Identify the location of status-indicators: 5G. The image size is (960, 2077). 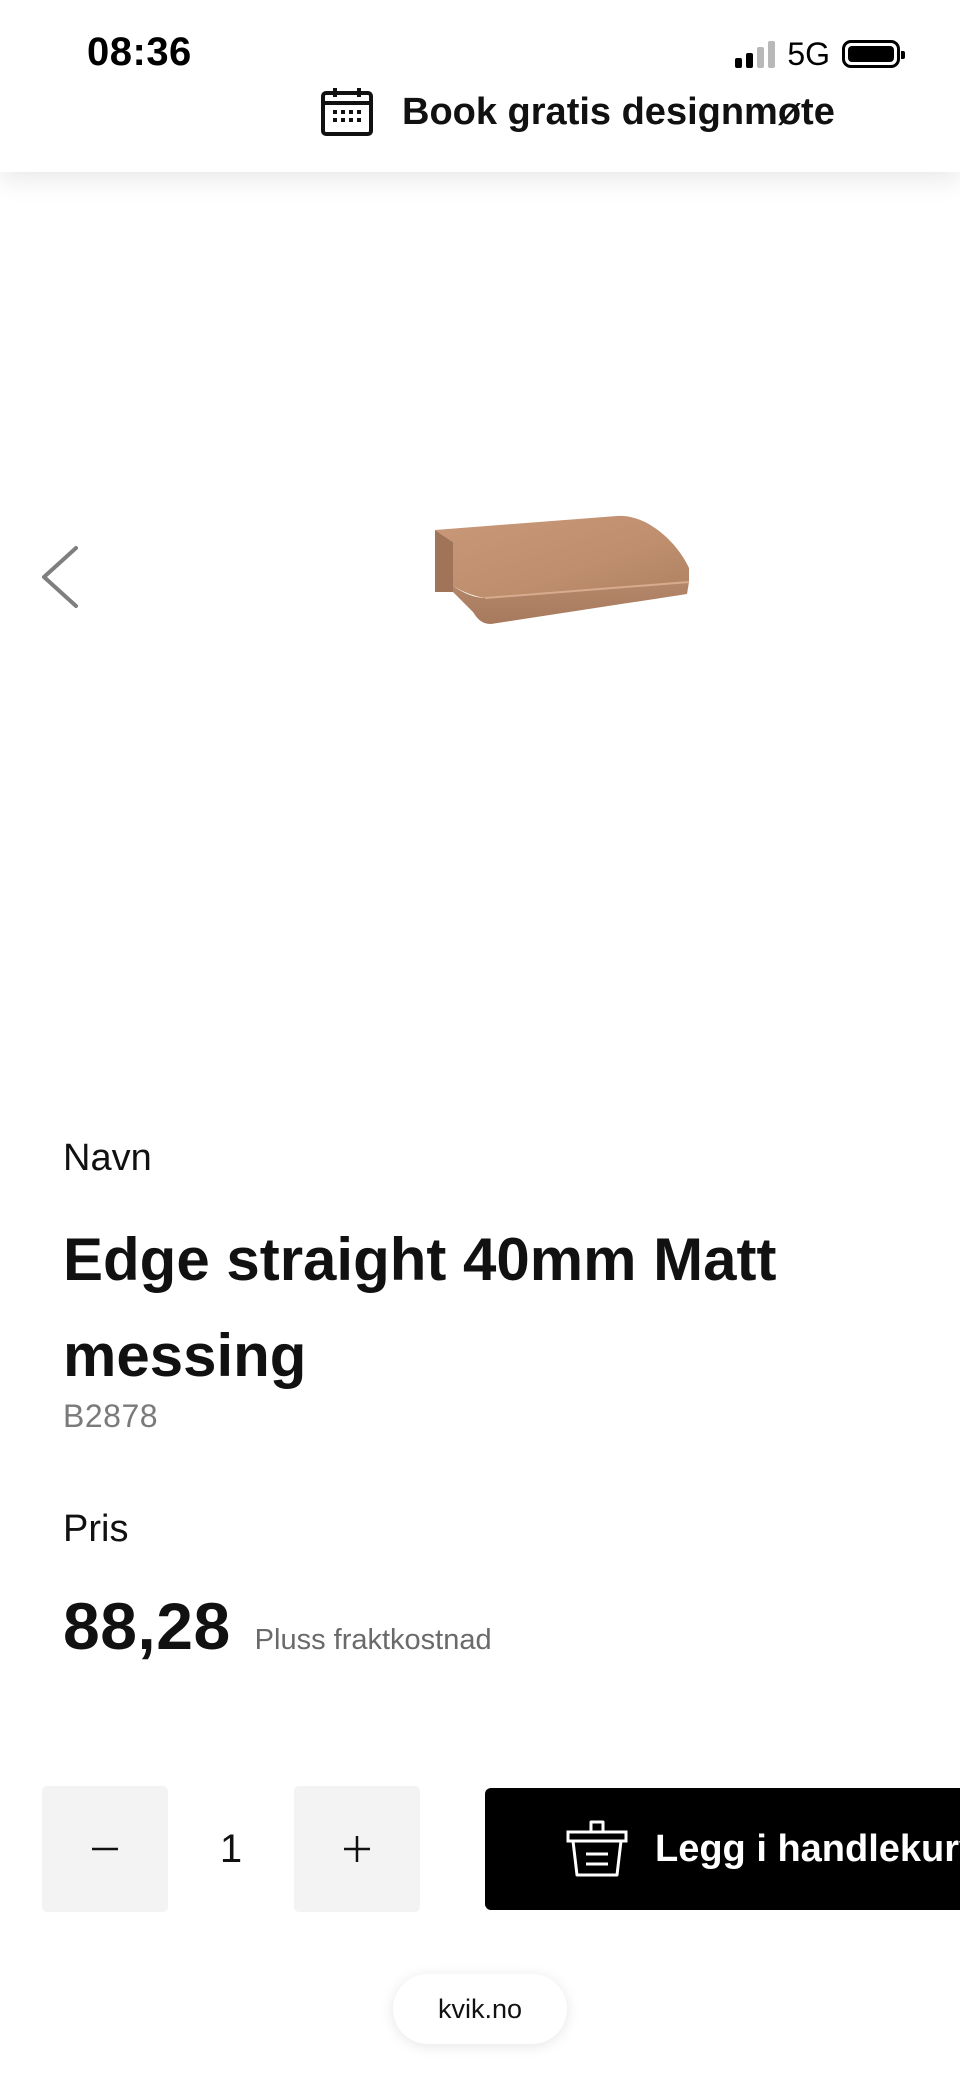
(820, 53).